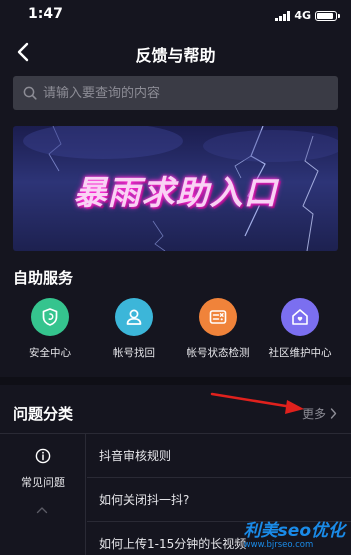 The image size is (351, 555). Describe the element at coordinates (43, 469) in the screenshot. I see `category-common-questions: 常见问题` at that location.